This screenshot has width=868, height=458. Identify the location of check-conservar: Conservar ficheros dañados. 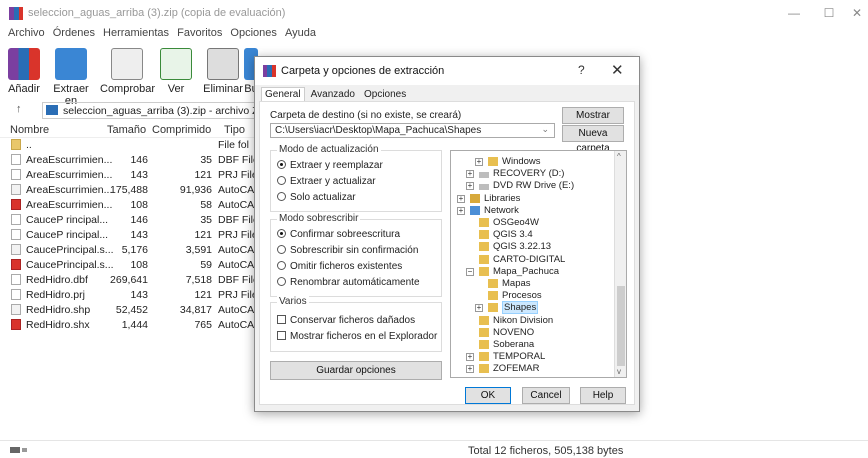
(346, 320).